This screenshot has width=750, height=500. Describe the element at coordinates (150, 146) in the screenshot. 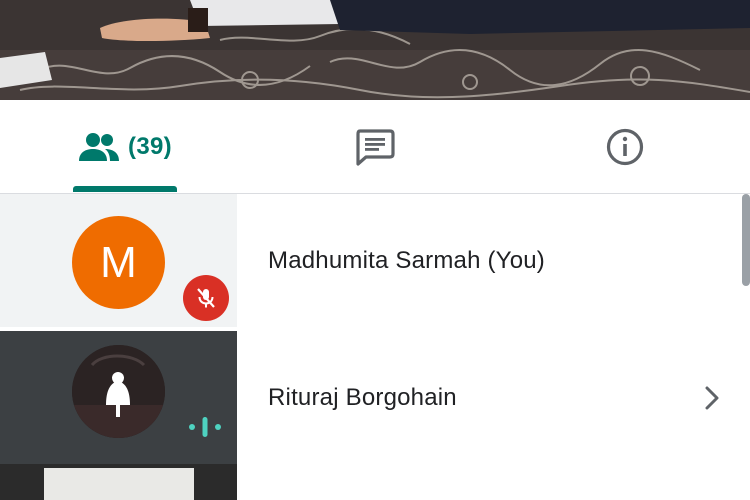

I see `participant-count: (39)` at that location.